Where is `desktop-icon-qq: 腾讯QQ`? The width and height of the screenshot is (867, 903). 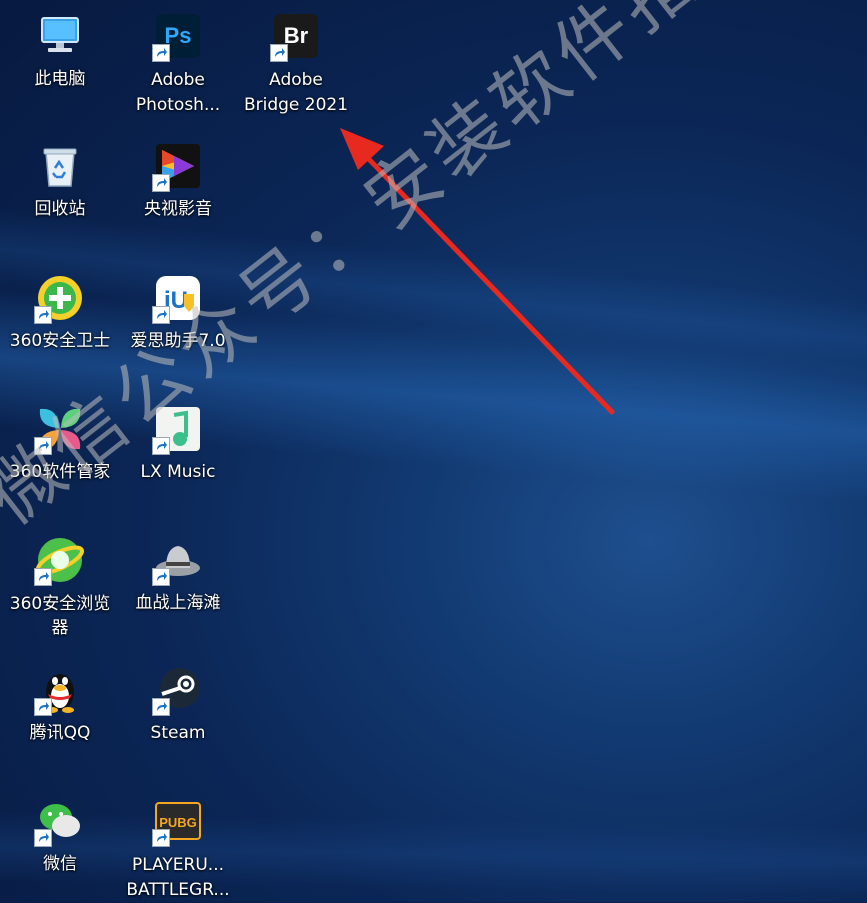 desktop-icon-qq: 腾讯QQ is located at coordinates (60, 704).